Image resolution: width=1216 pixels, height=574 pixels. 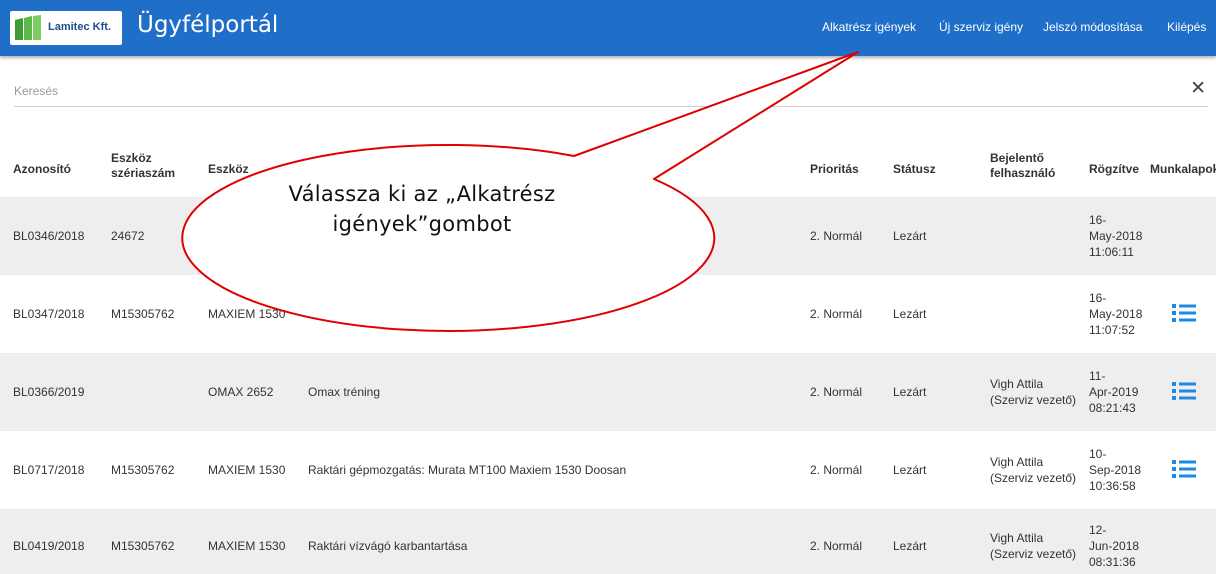 I want to click on cell-id: BL0346/2018, so click(x=49, y=236).